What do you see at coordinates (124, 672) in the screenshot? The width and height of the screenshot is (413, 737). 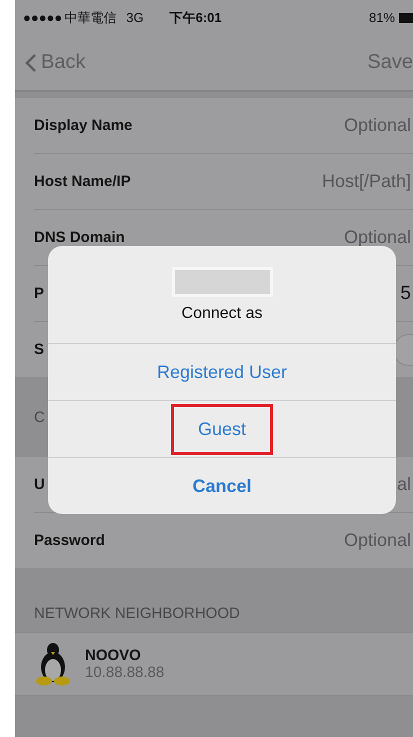 I see `host-address: 10.88.88.88` at bounding box center [124, 672].